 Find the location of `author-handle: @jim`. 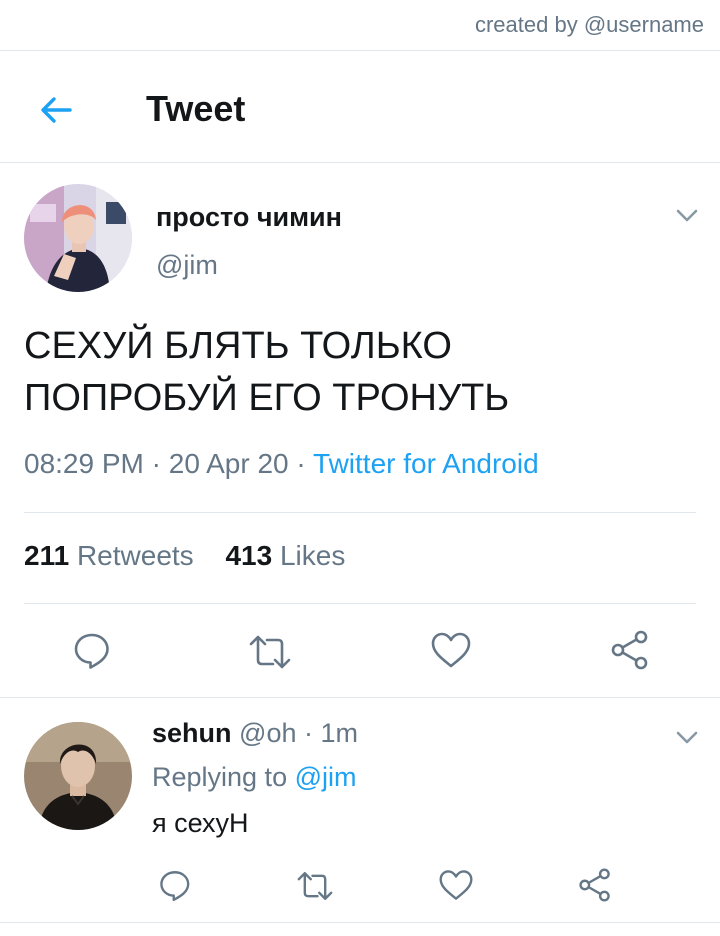

author-handle: @jim is located at coordinates (187, 265).